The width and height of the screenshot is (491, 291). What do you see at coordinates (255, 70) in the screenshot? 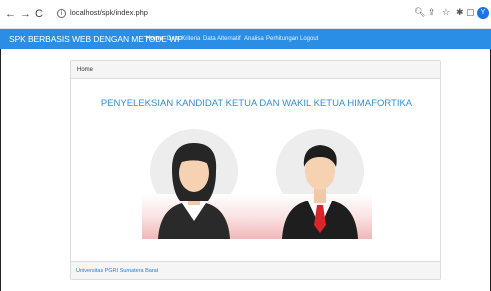
I see `panel-heading: Home` at bounding box center [255, 70].